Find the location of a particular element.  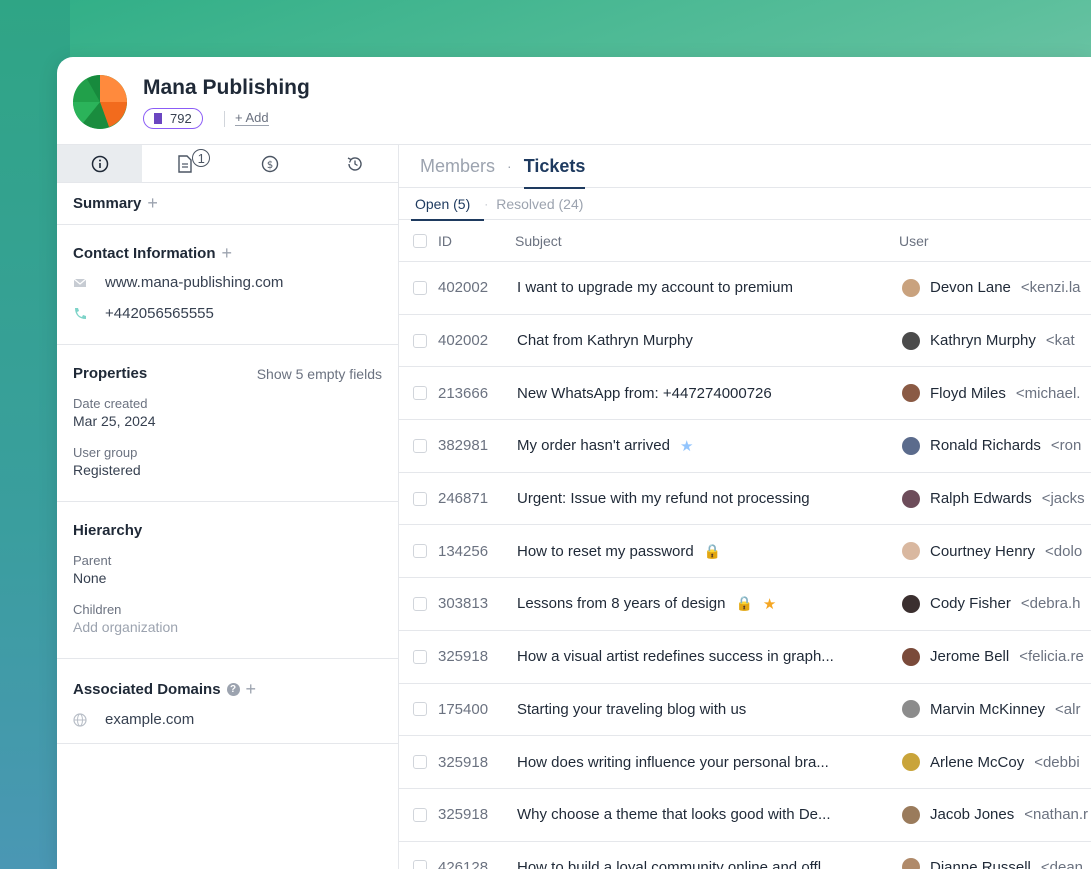

documents-count-badge: 1 is located at coordinates (201, 158).